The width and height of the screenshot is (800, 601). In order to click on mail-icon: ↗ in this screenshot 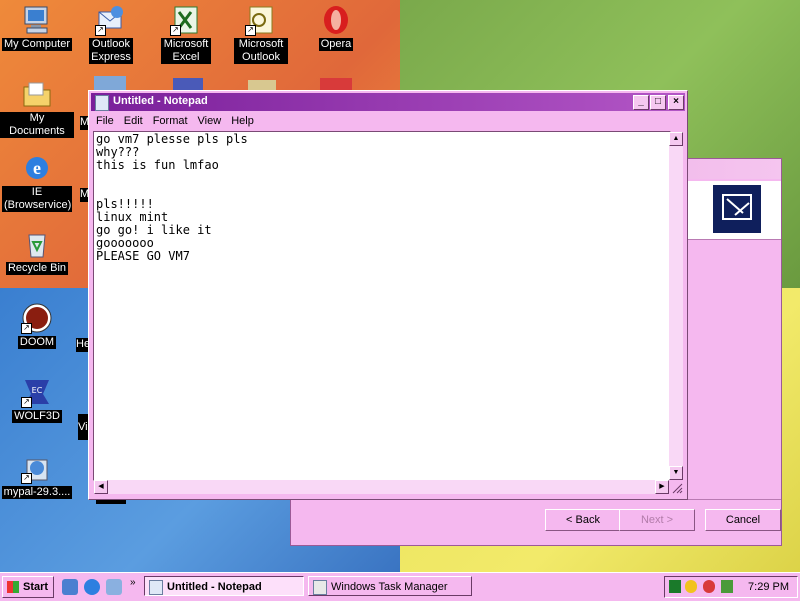, I will do `click(111, 20)`.